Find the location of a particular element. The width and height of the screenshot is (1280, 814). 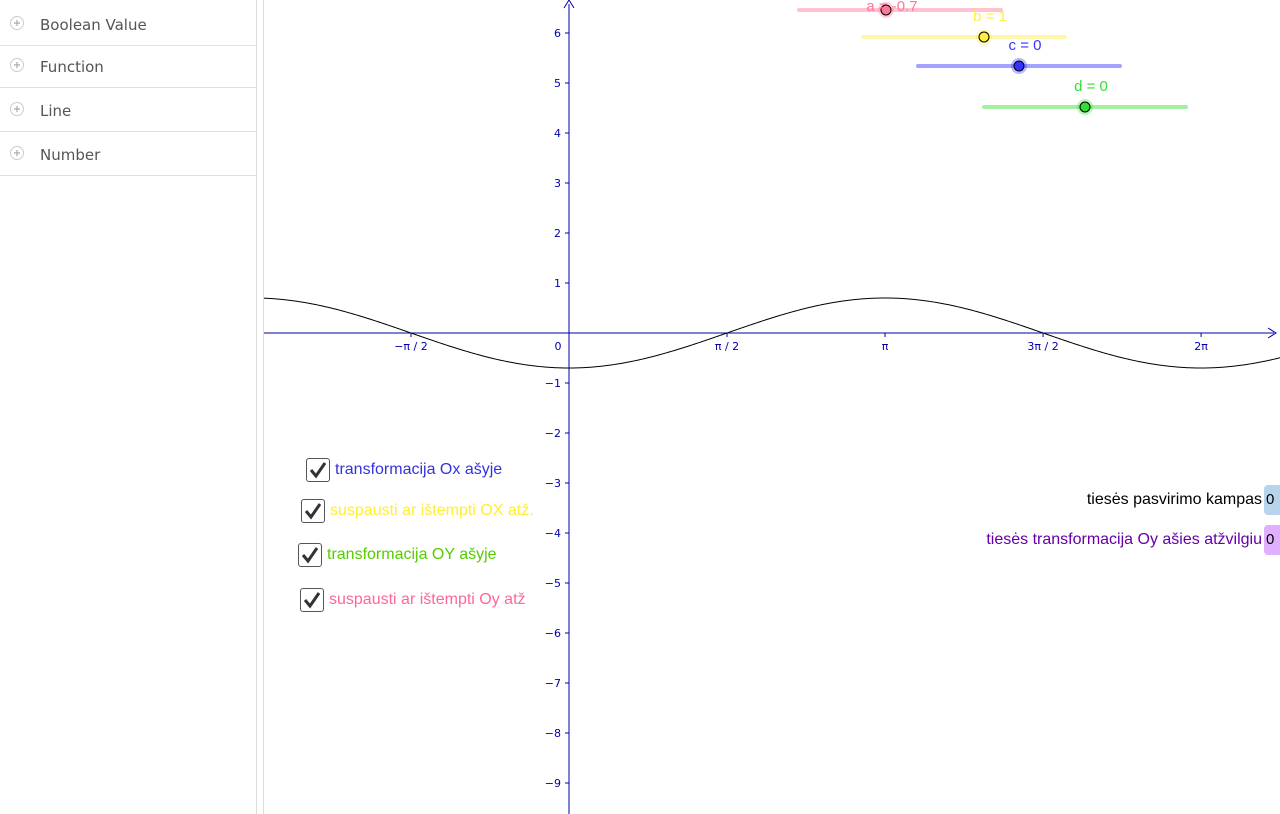

x-tick-label: 2π is located at coordinates (1201, 346).